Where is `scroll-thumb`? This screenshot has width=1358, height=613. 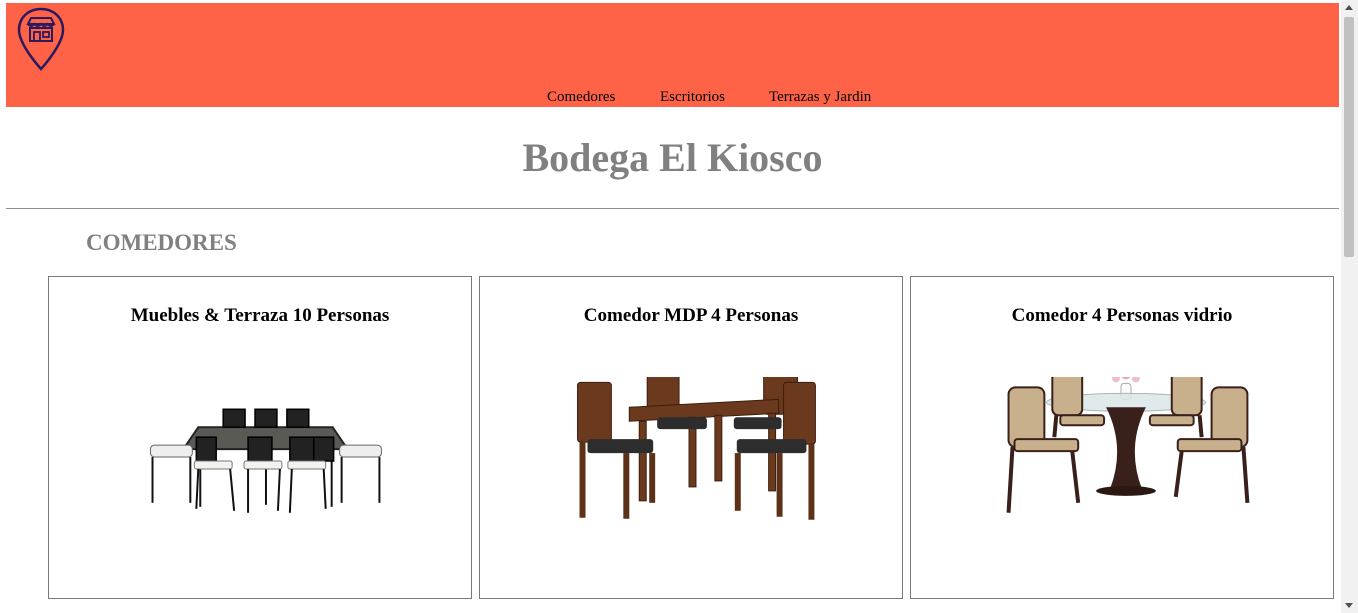 scroll-thumb is located at coordinates (1349, 137).